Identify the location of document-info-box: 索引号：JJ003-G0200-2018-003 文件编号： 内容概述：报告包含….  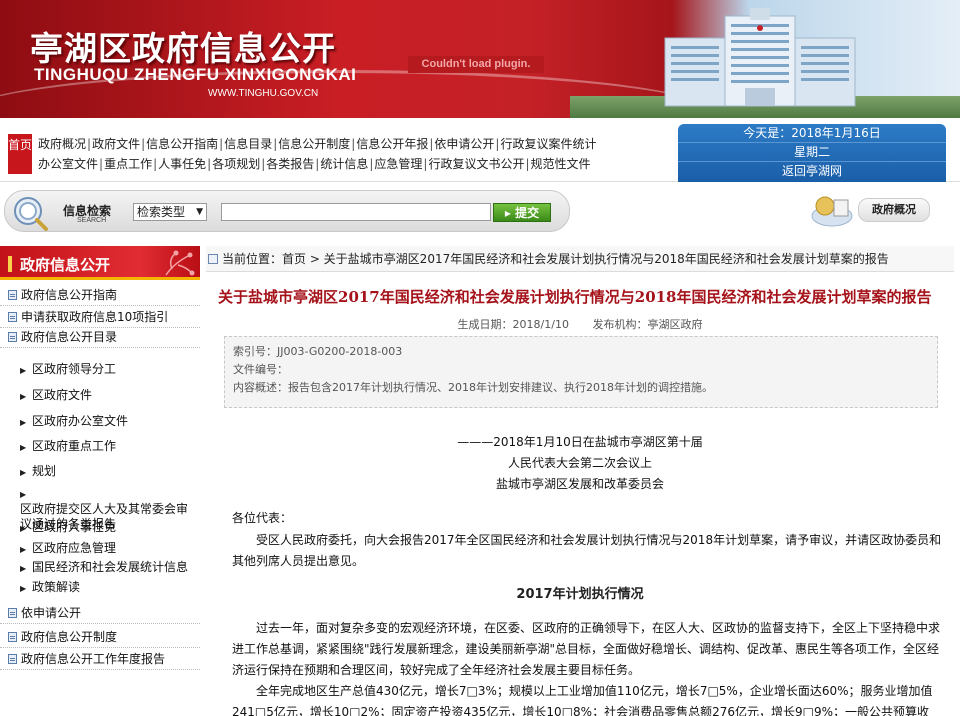
(581, 372).